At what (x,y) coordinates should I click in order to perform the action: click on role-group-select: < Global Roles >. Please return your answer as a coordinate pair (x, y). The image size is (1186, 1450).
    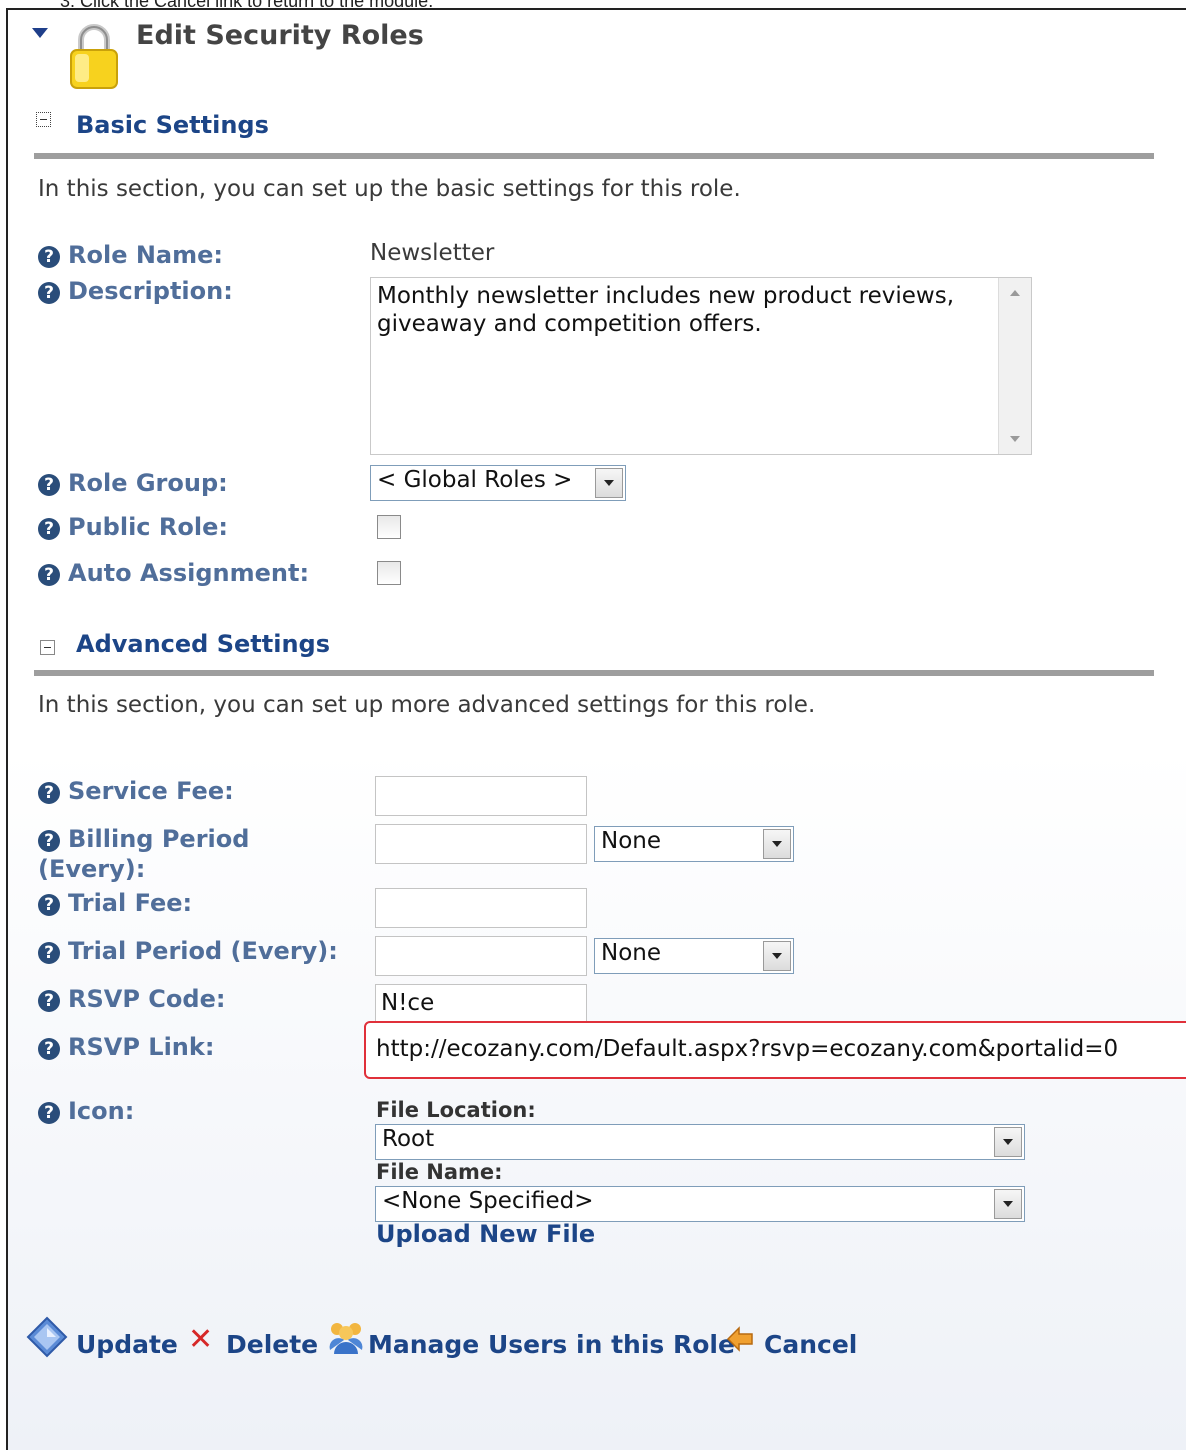
    Looking at the image, I should click on (498, 483).